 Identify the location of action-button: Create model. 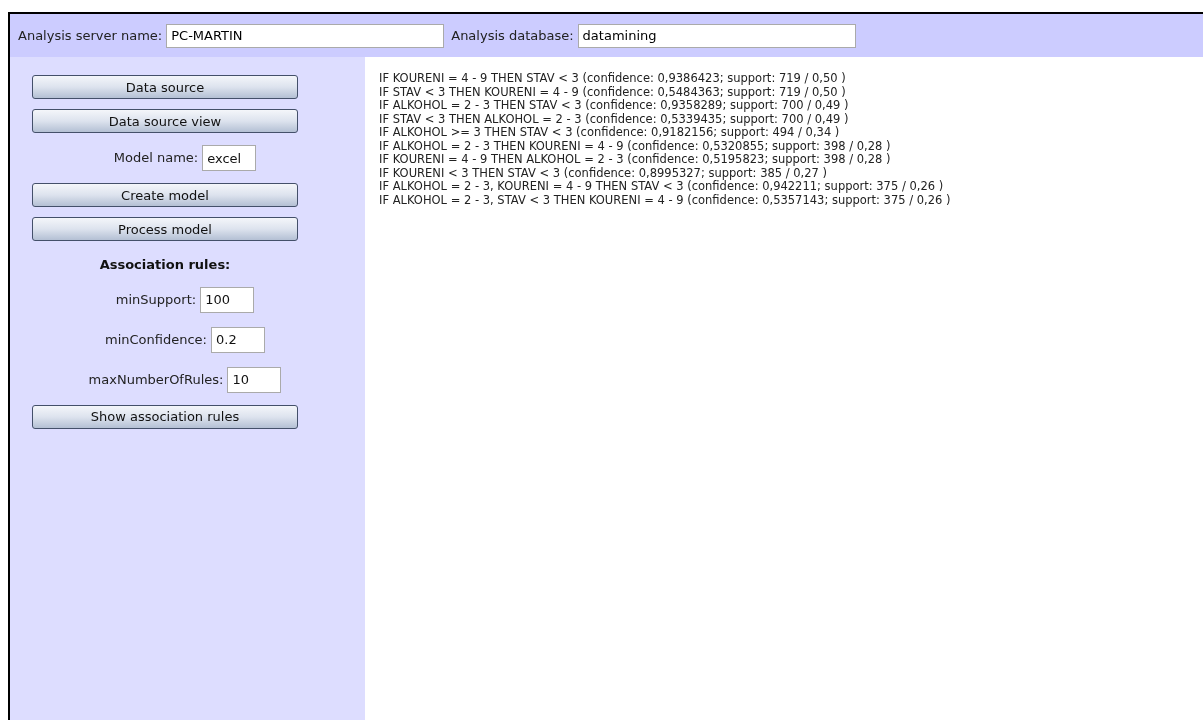
(165, 195).